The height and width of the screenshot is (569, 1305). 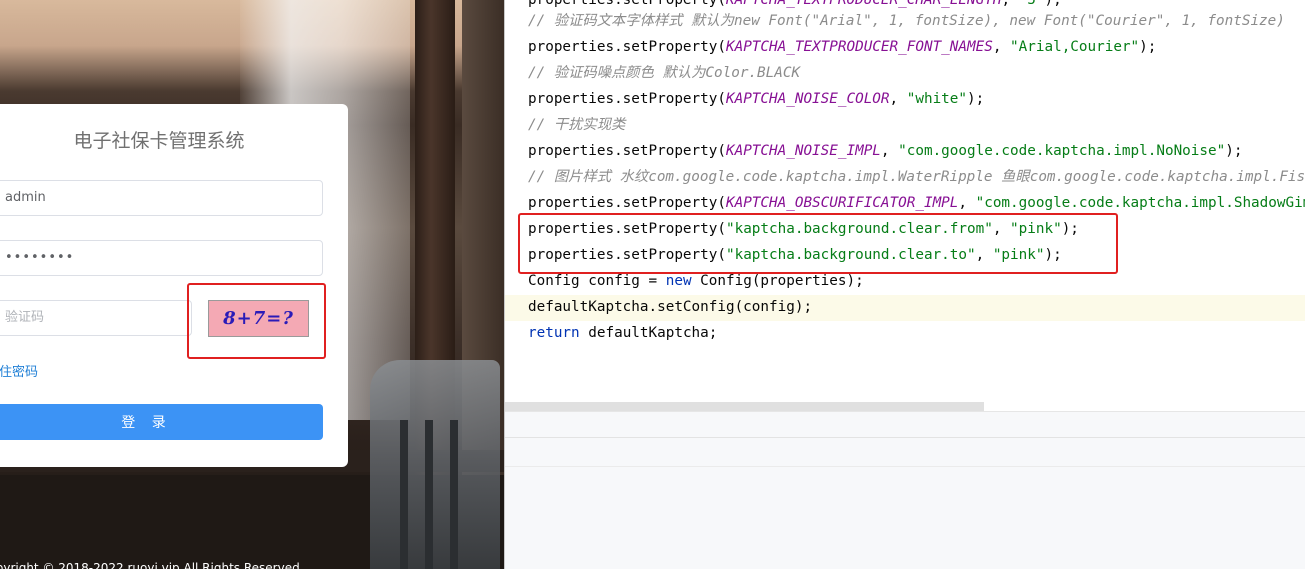 What do you see at coordinates (1031, 4) in the screenshot?
I see `code-string: "5"` at bounding box center [1031, 4].